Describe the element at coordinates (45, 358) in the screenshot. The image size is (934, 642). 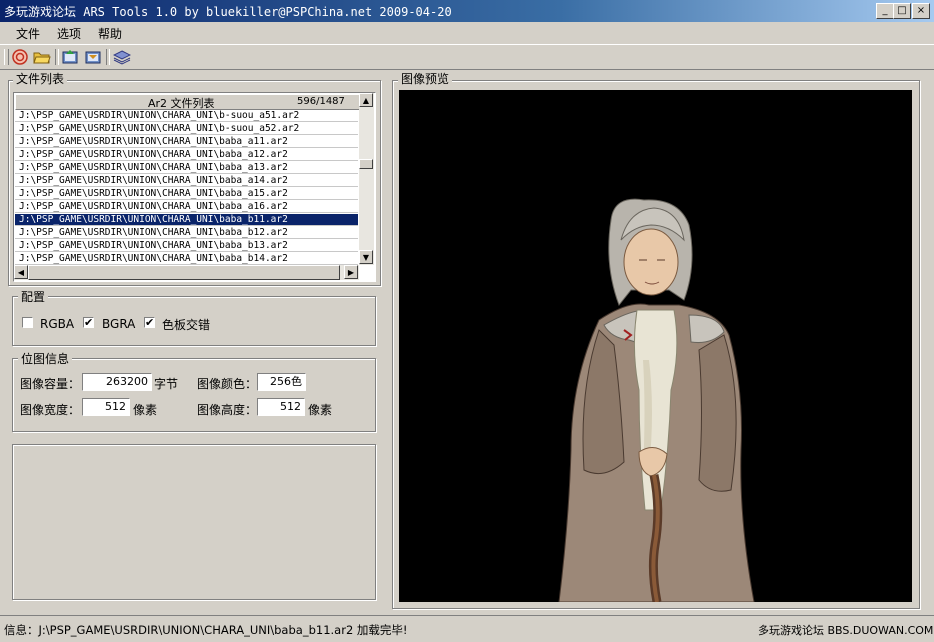
I see `bitmap-info-group-label: 位图信息` at that location.